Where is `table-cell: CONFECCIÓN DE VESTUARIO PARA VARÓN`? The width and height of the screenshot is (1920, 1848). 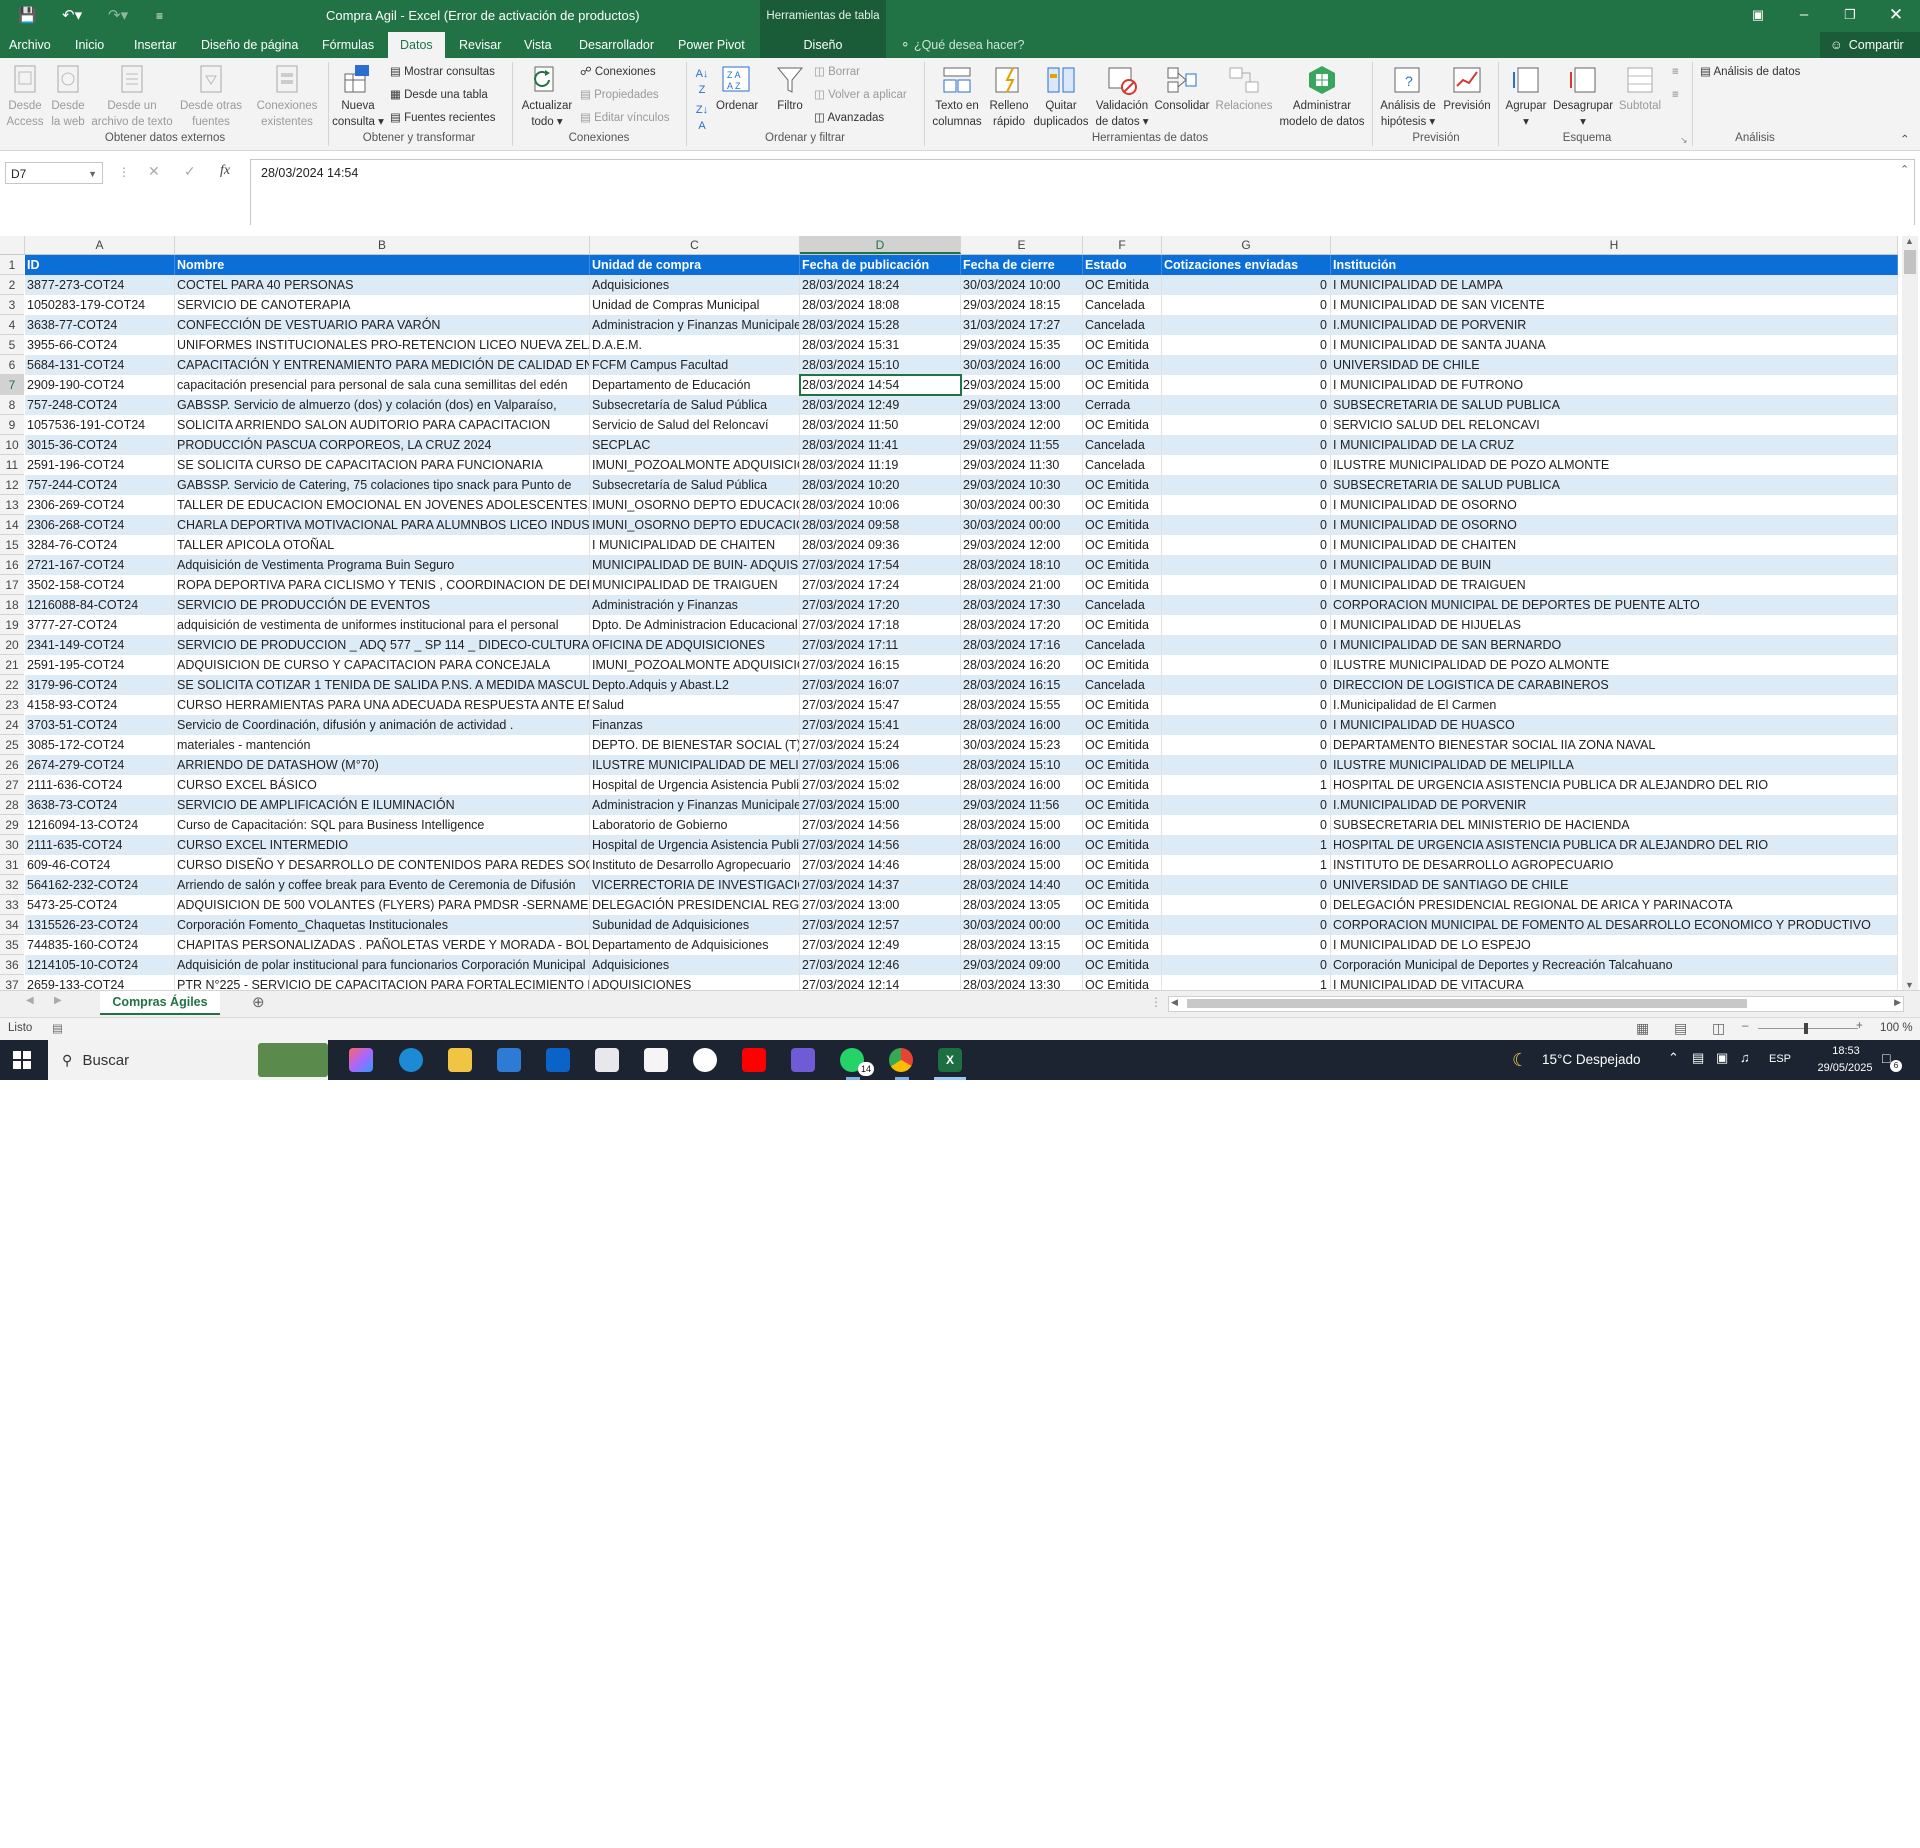 table-cell: CONFECCIÓN DE VESTUARIO PARA VARÓN is located at coordinates (382, 325).